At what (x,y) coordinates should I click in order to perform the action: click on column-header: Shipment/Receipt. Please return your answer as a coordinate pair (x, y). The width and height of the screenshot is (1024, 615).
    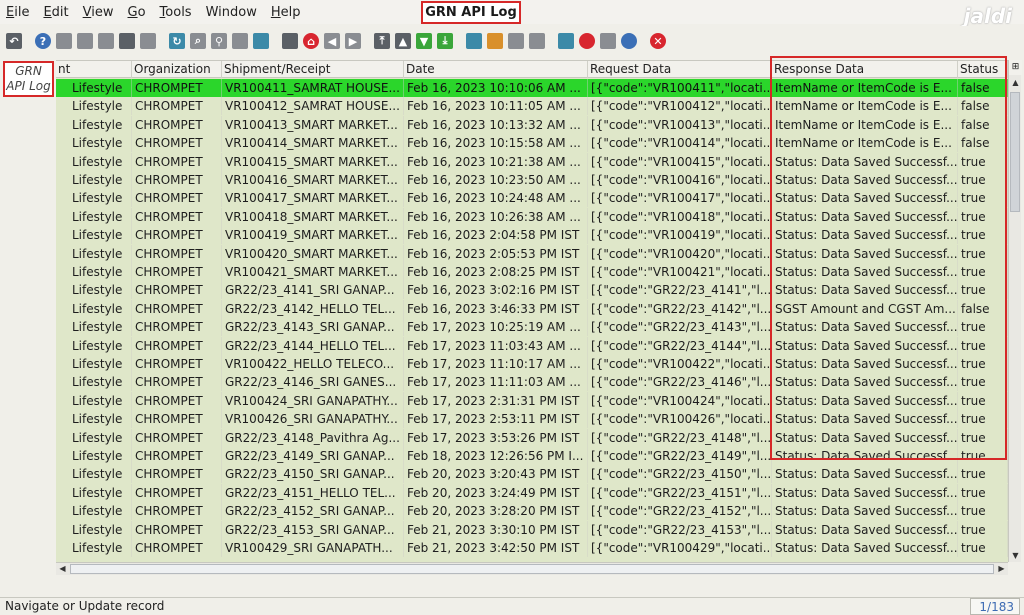
    Looking at the image, I should click on (313, 69).